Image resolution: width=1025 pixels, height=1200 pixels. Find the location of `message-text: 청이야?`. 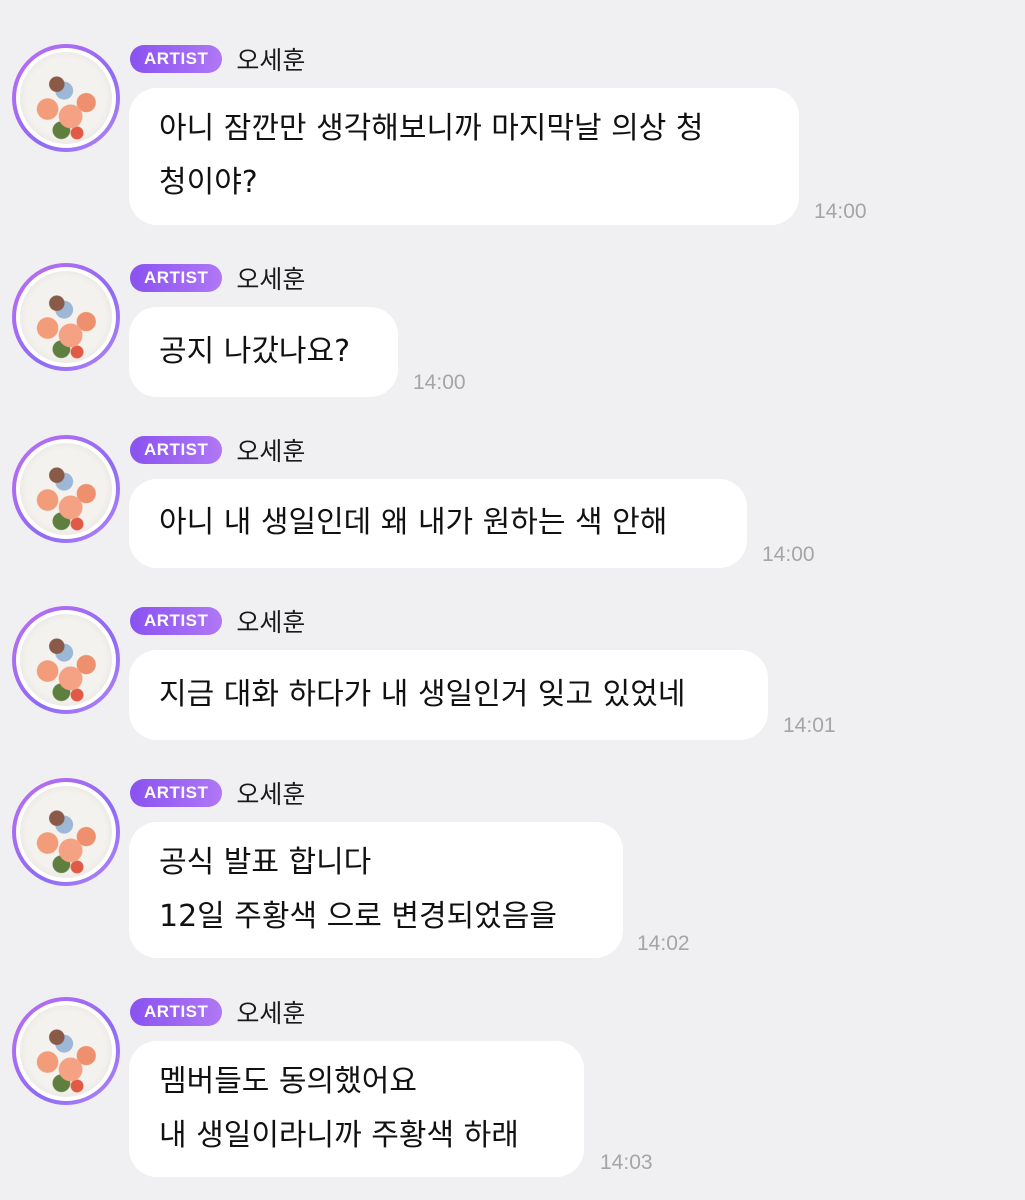

message-text: 청이야? is located at coordinates (208, 182).